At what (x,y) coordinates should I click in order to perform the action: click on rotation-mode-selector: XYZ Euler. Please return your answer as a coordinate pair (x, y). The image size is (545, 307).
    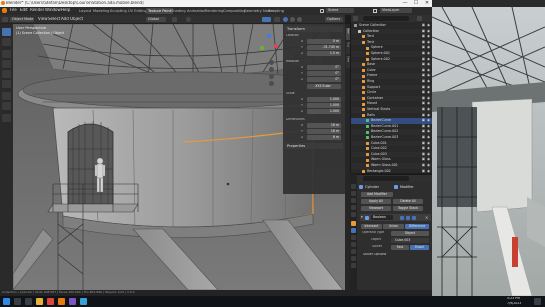
    Looking at the image, I should click on (324, 86).